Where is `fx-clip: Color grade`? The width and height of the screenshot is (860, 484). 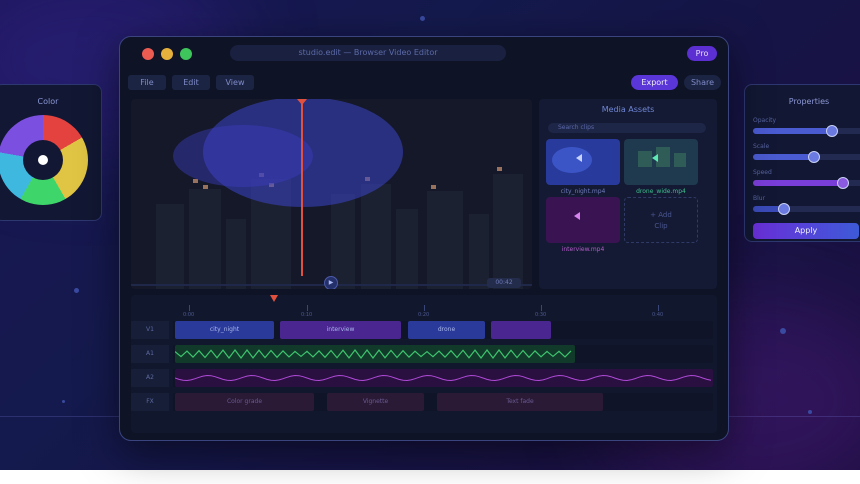
fx-clip: Color grade is located at coordinates (244, 402).